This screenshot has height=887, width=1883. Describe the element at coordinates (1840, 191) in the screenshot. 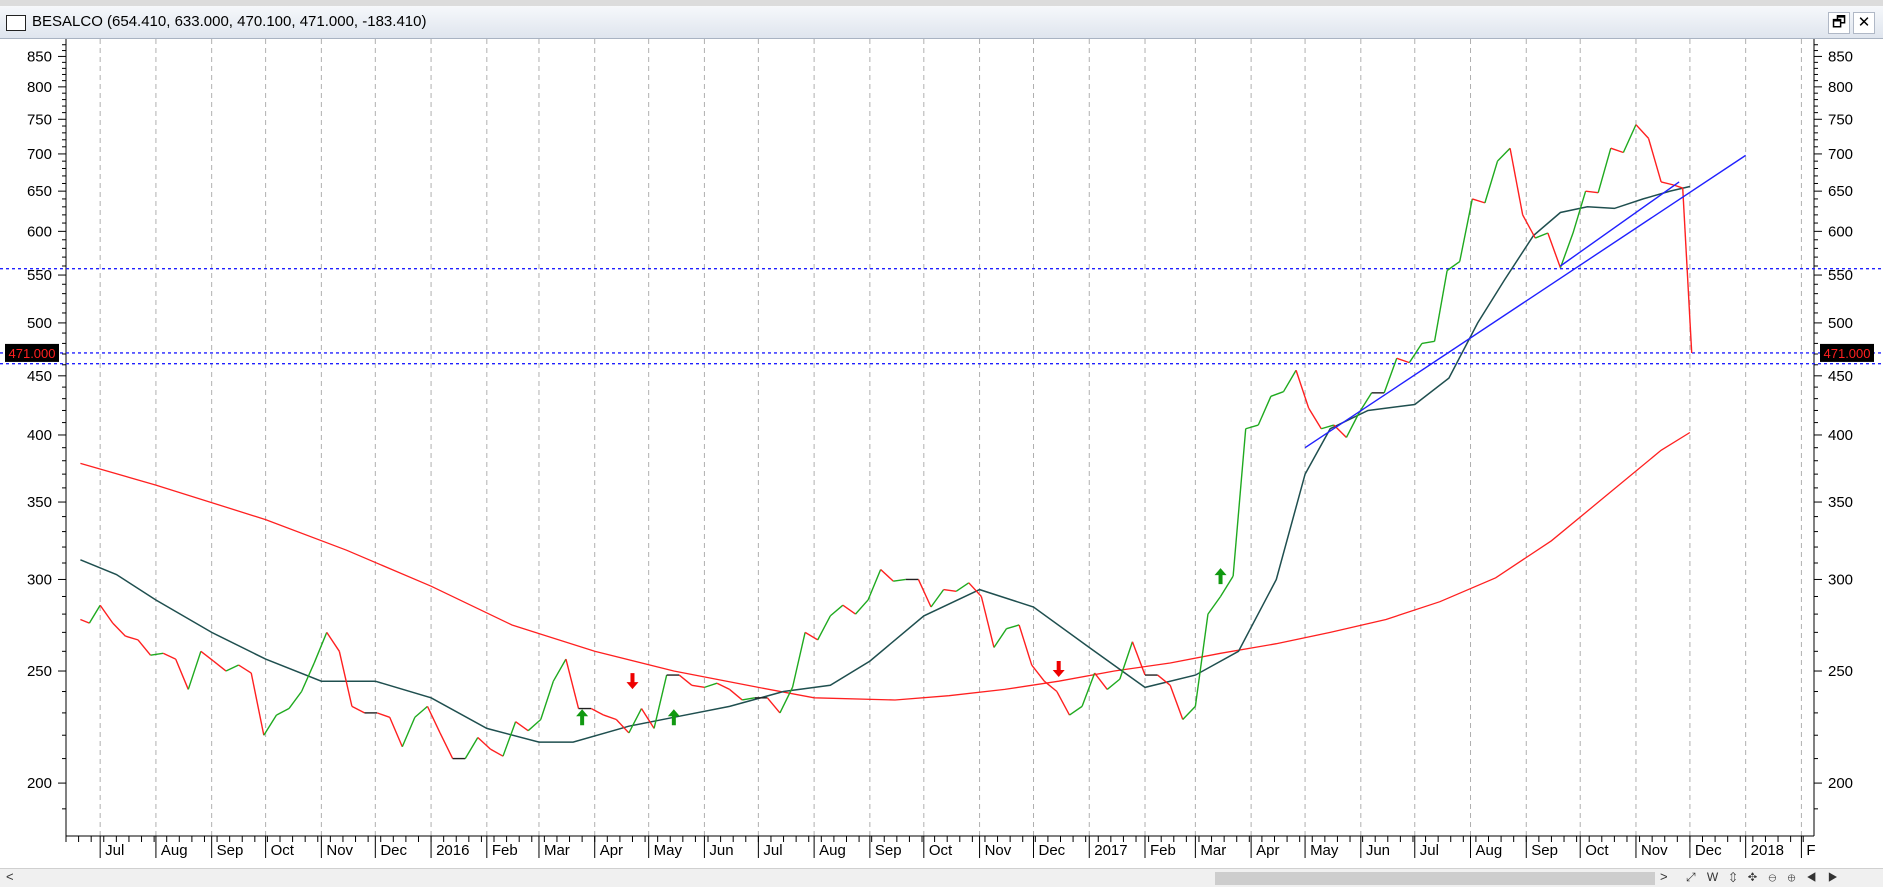

I see `y-tick-label-right: 650` at that location.